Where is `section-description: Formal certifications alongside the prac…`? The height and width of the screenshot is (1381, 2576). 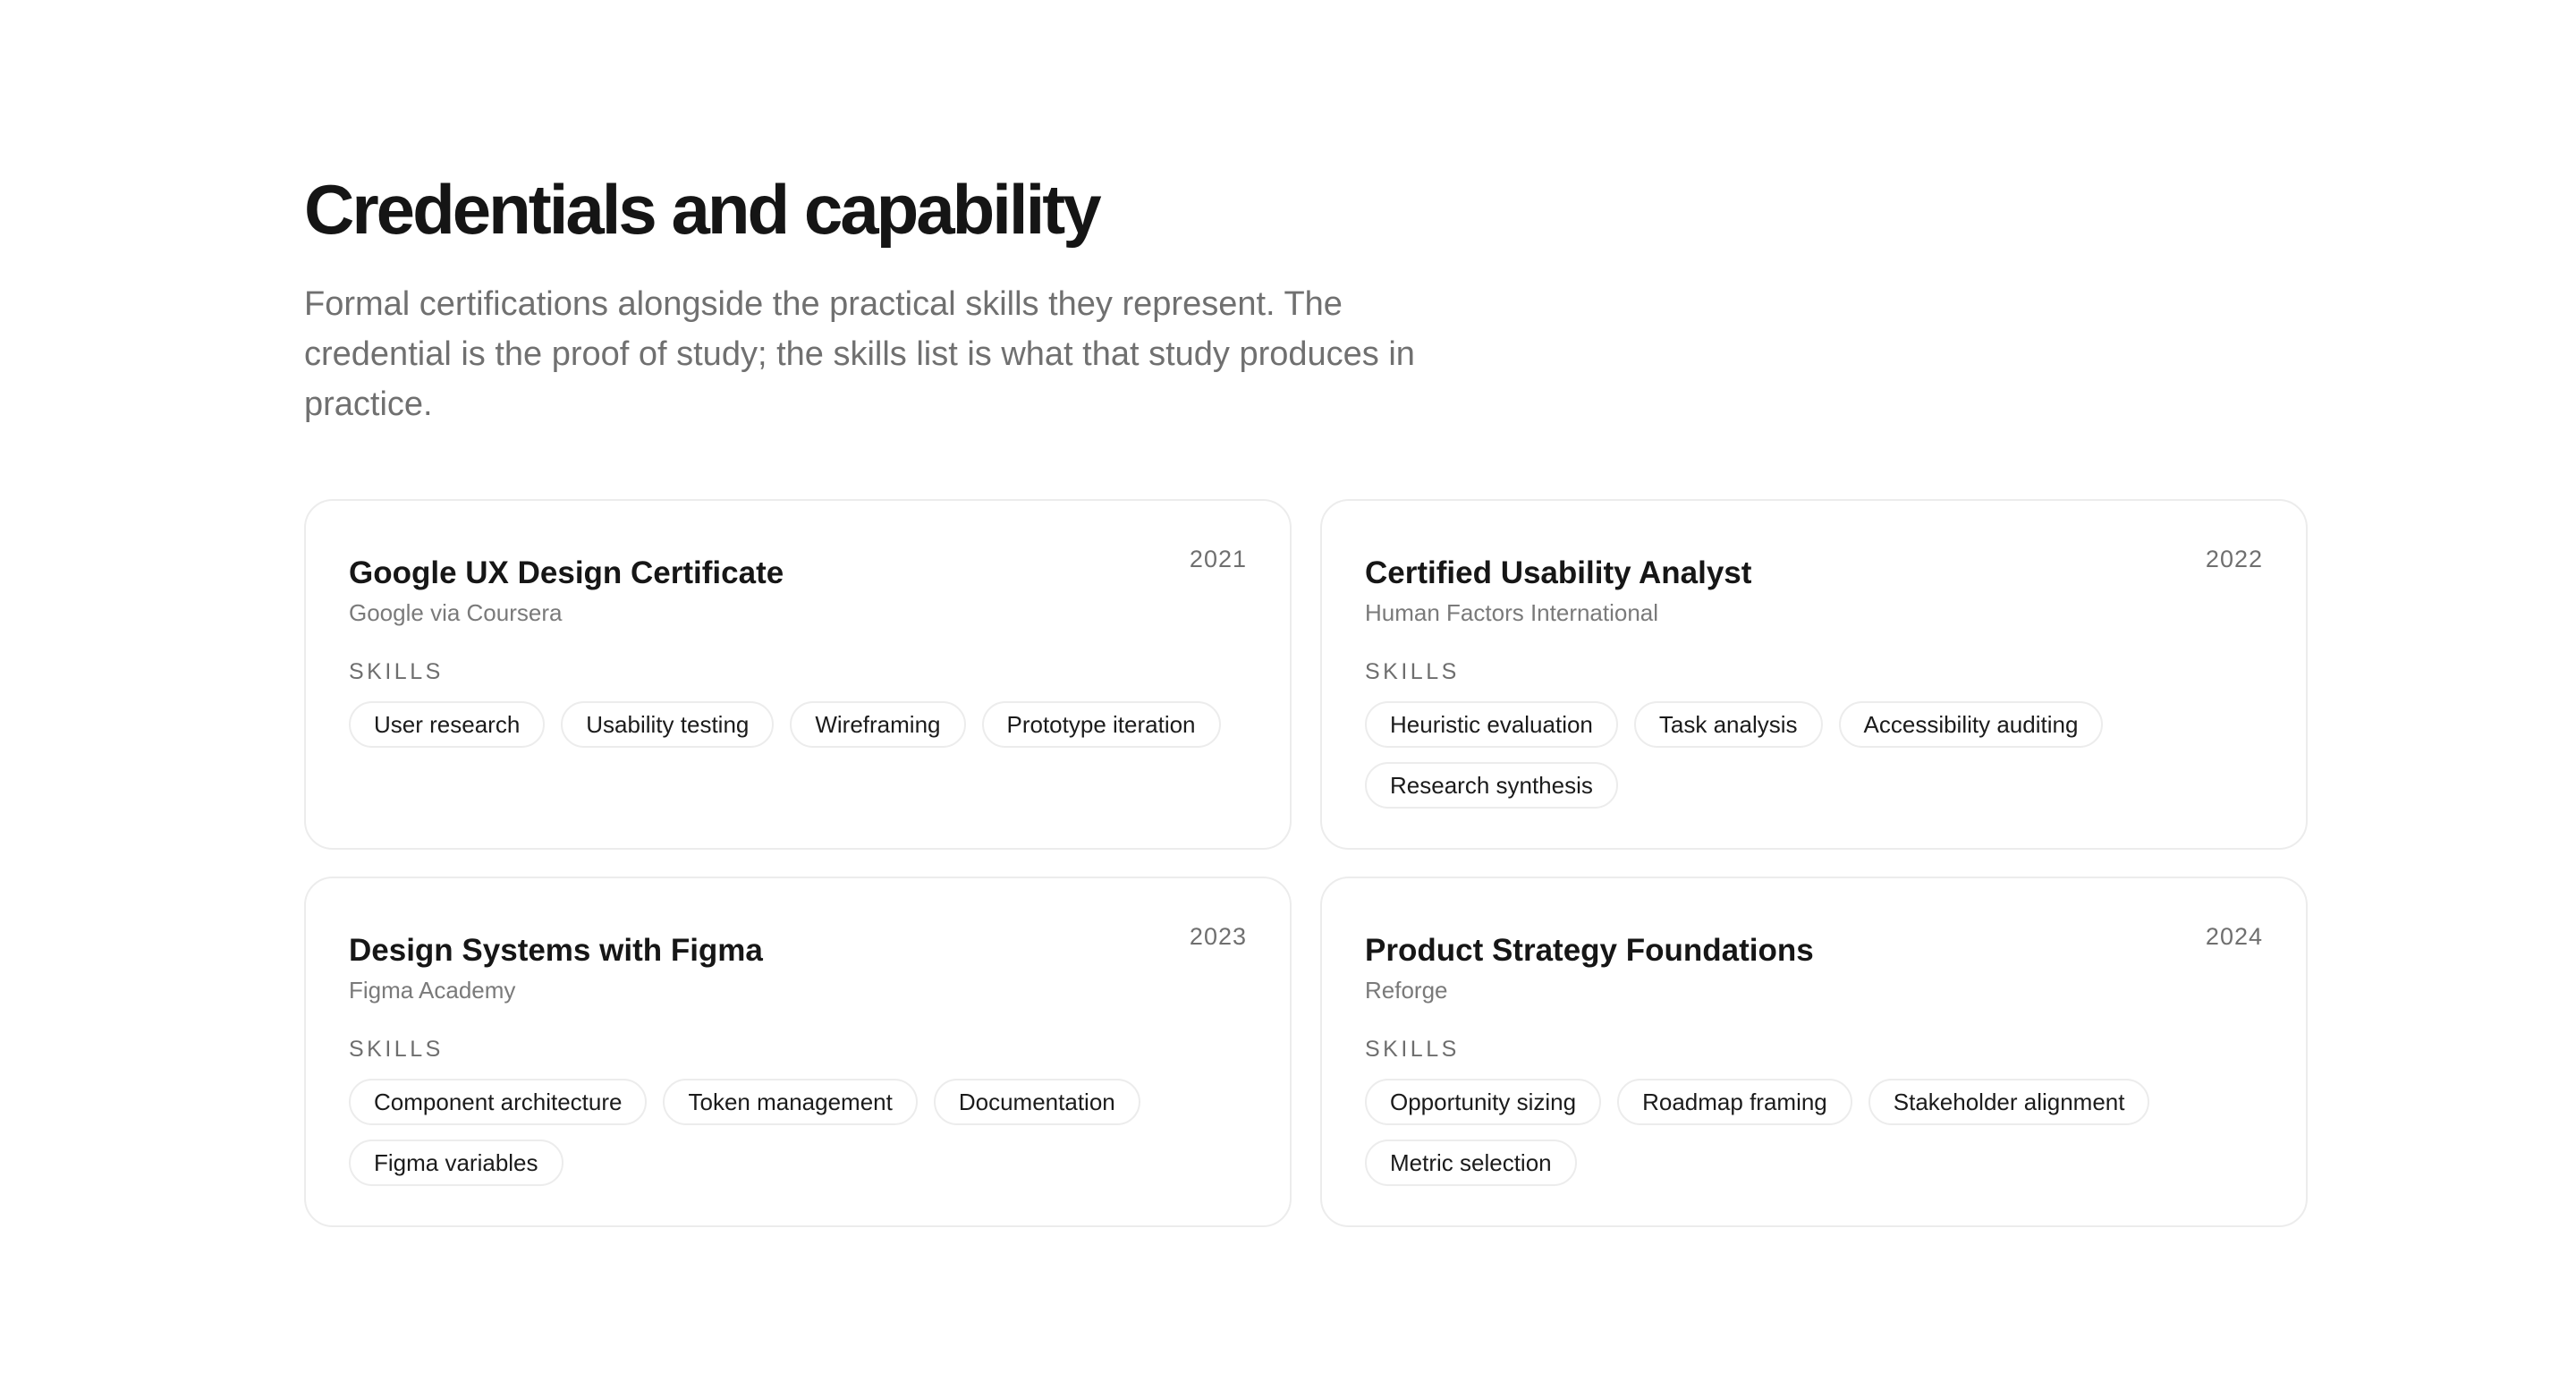
section-description: Formal certifications alongside the prac… is located at coordinates (859, 354).